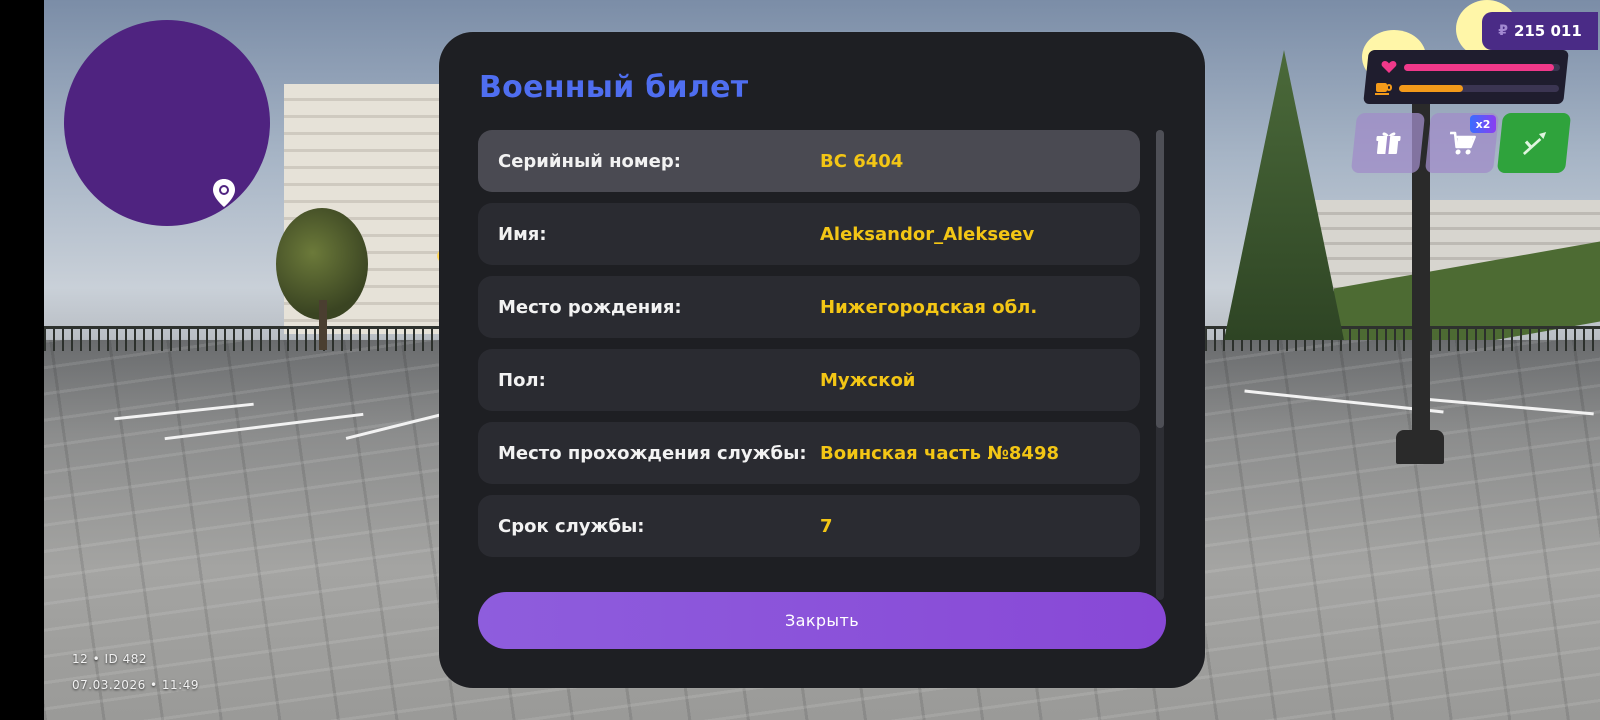 The width and height of the screenshot is (1600, 720). I want to click on row-label: Пол:, so click(522, 380).